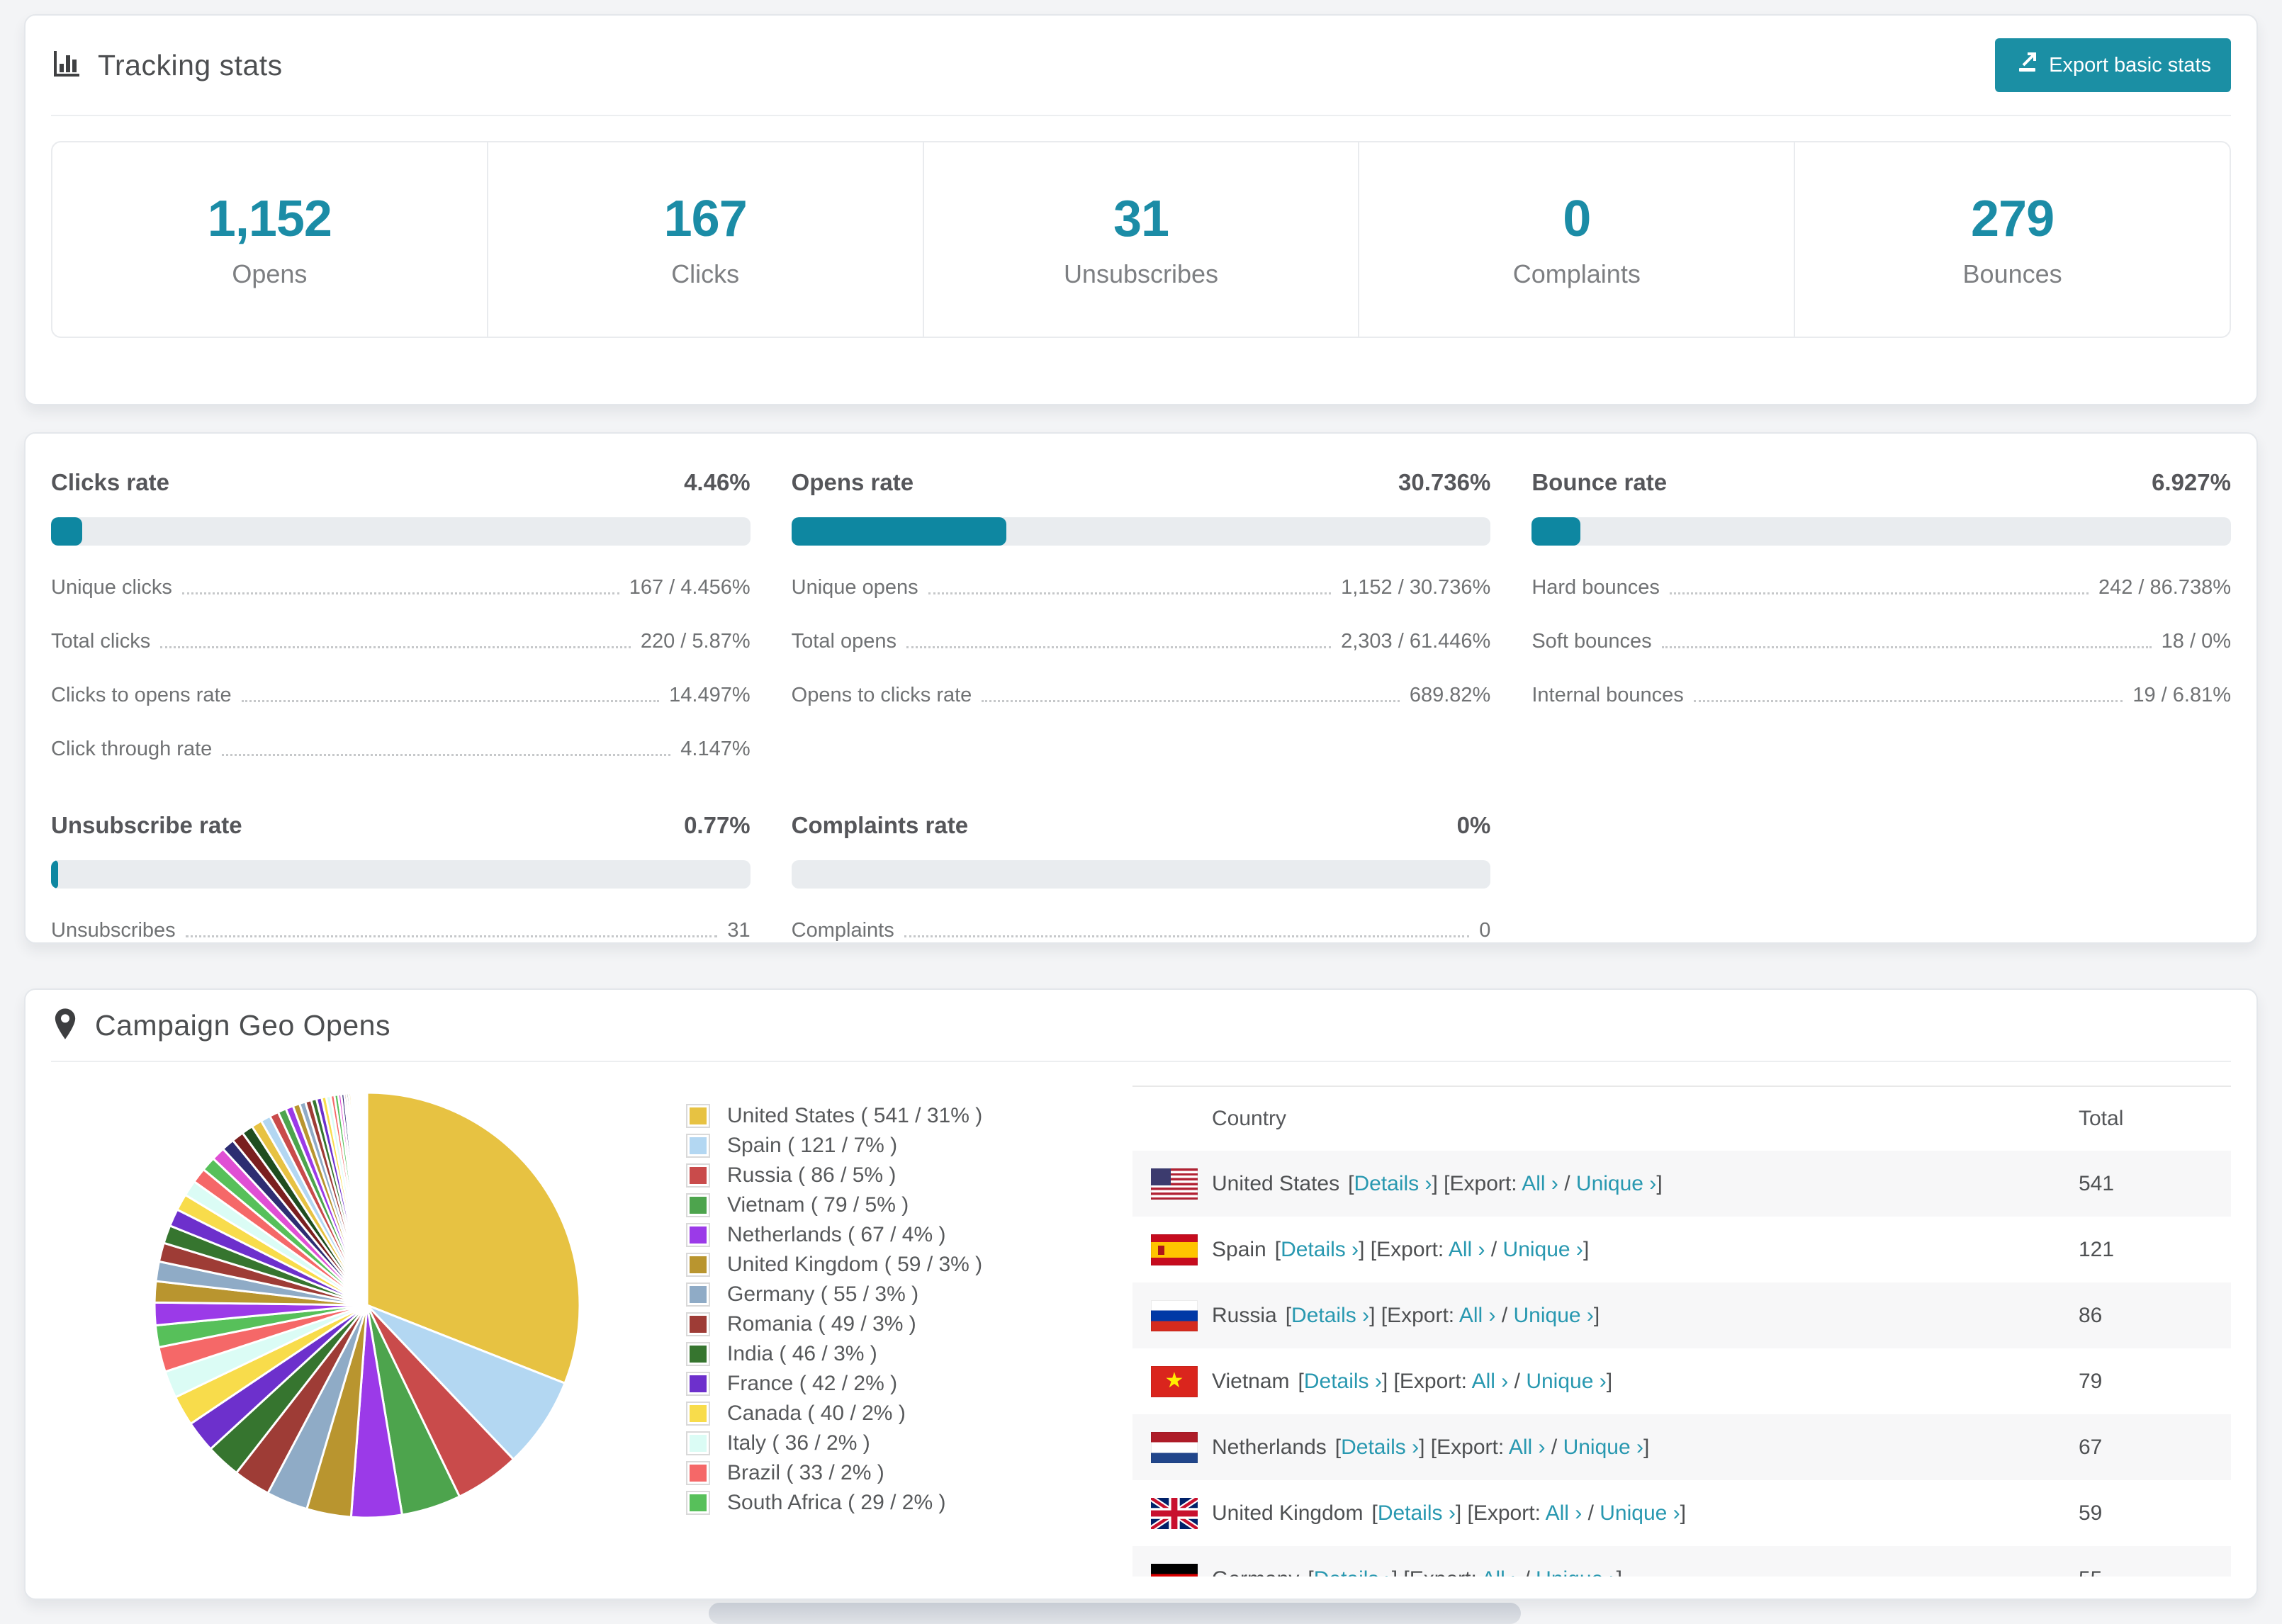 The width and height of the screenshot is (2282, 1624). What do you see at coordinates (2113, 65) in the screenshot?
I see `export-basic-stats-button: Export basic stats` at bounding box center [2113, 65].